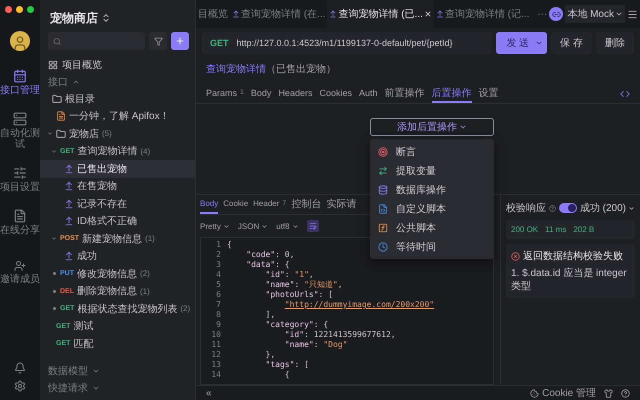 The width and height of the screenshot is (640, 400). I want to click on format-select: JSON, so click(253, 226).